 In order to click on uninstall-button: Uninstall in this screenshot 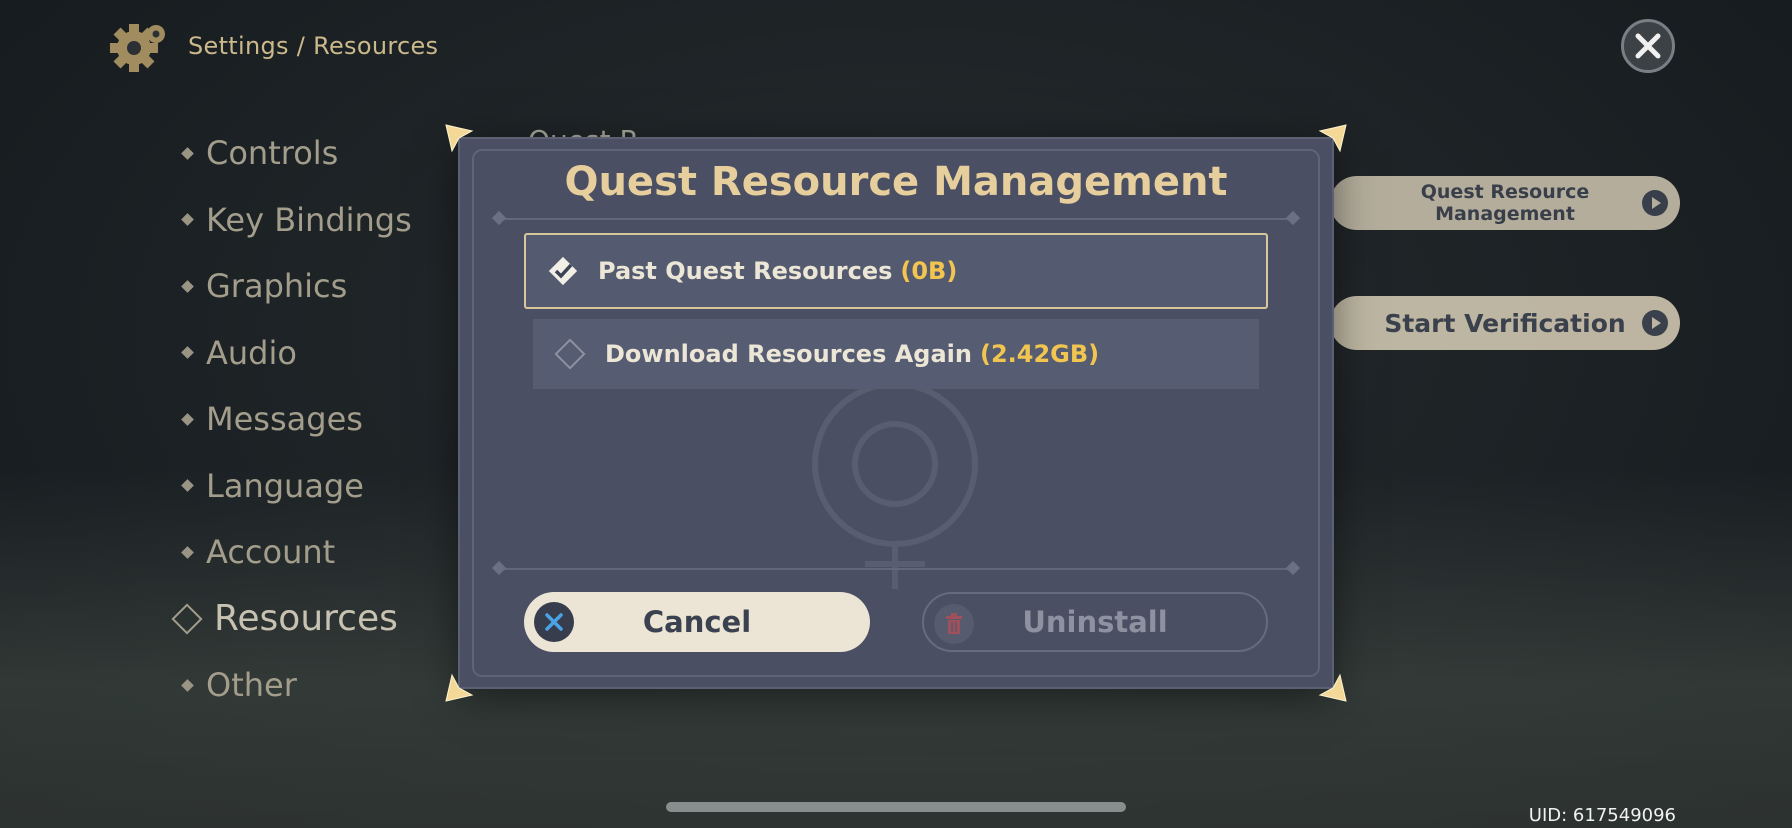, I will do `click(1095, 622)`.